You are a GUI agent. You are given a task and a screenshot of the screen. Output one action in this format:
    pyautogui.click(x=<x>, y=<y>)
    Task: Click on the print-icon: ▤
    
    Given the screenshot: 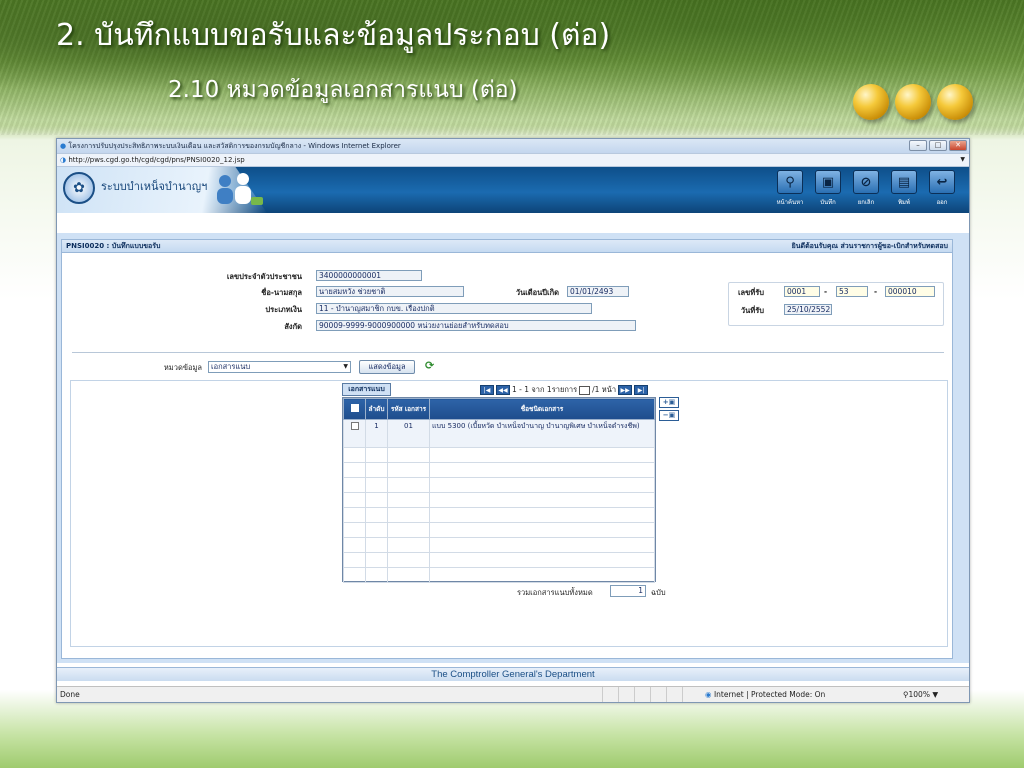 What is the action you would take?
    pyautogui.click(x=904, y=182)
    